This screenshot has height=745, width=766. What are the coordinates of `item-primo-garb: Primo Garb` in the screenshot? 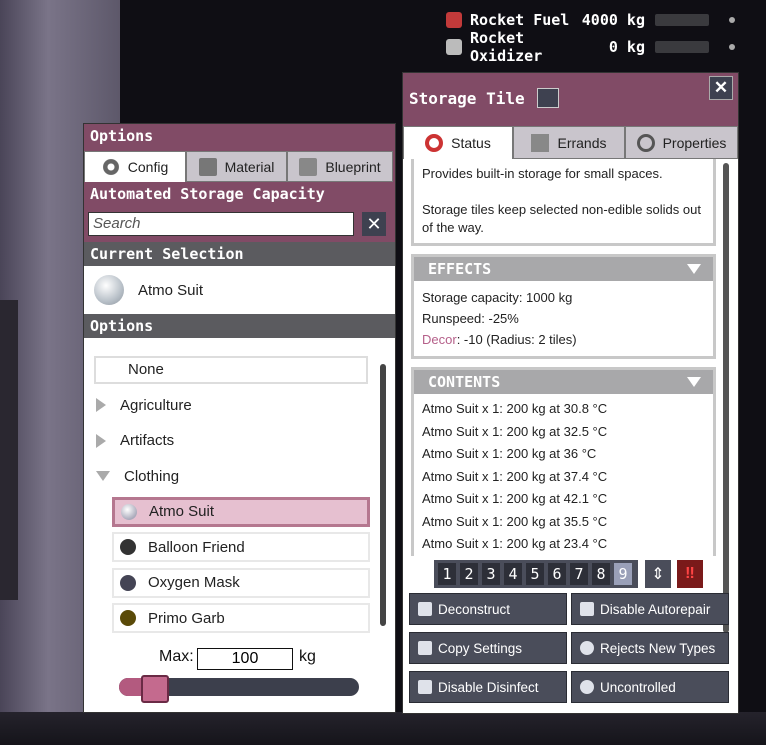 It's located at (241, 618).